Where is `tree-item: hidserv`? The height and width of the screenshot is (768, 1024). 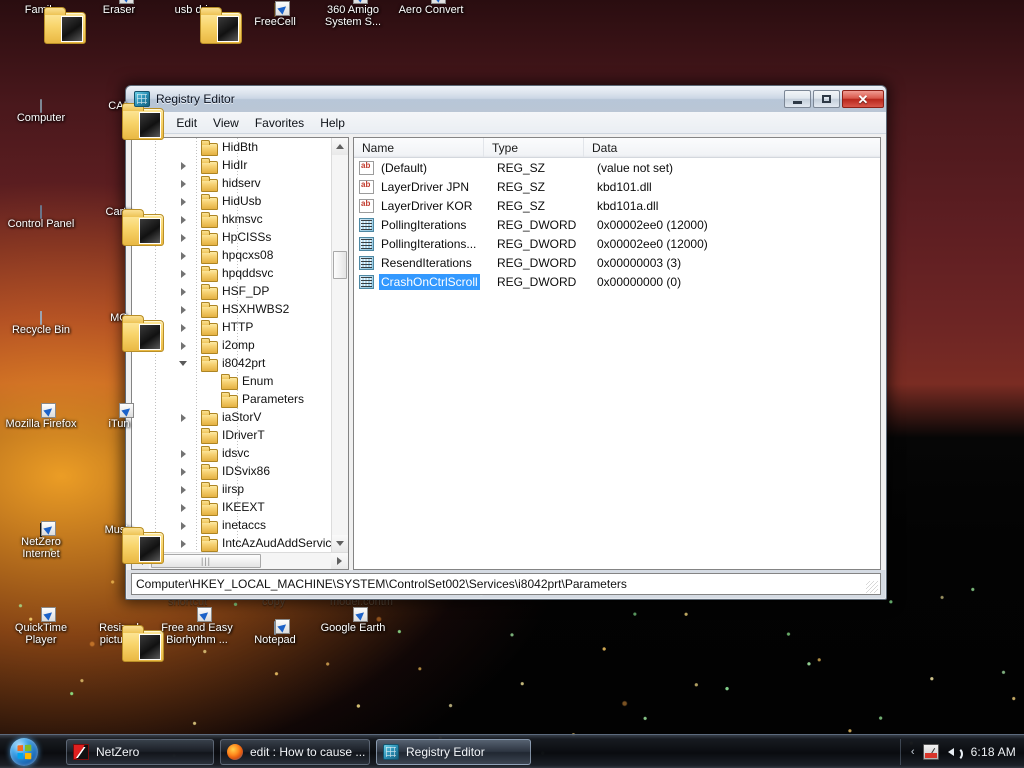
tree-item: hidserv is located at coordinates (231, 183).